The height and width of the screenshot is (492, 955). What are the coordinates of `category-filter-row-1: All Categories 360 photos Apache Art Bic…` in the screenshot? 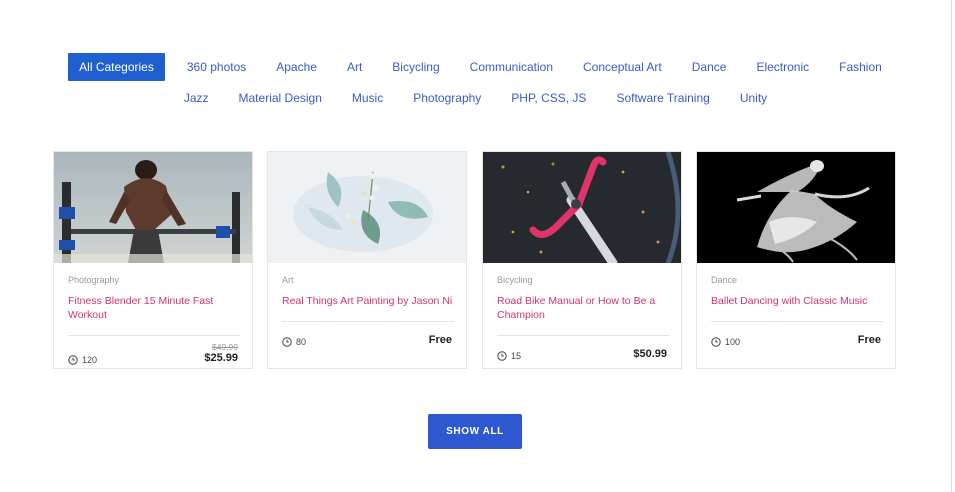 It's located at (475, 67).